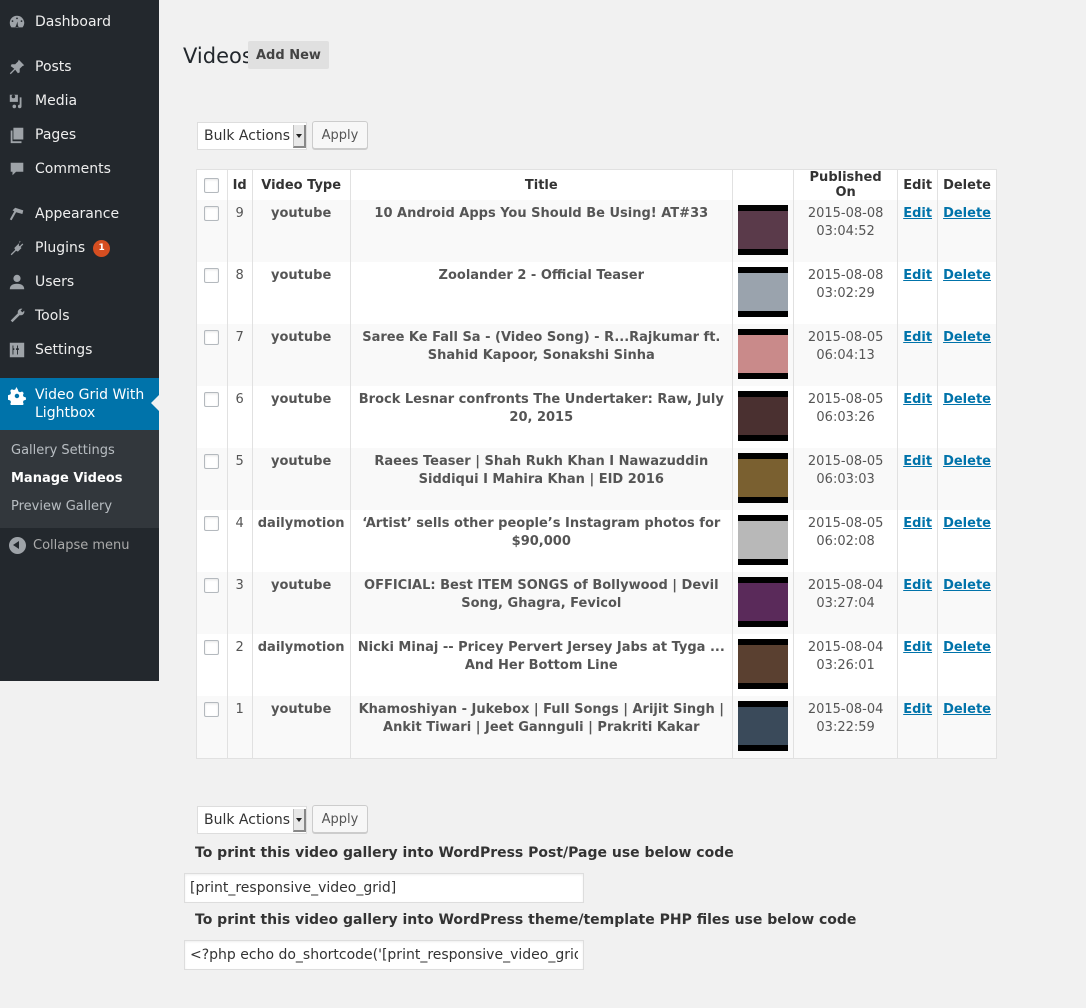  I want to click on published-on: 2015-08-04 03:27:04, so click(845, 603).